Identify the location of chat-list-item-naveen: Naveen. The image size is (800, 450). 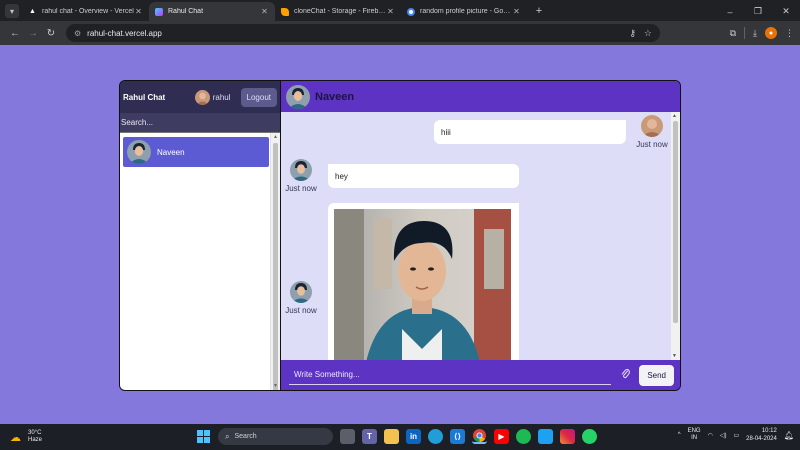
(196, 152).